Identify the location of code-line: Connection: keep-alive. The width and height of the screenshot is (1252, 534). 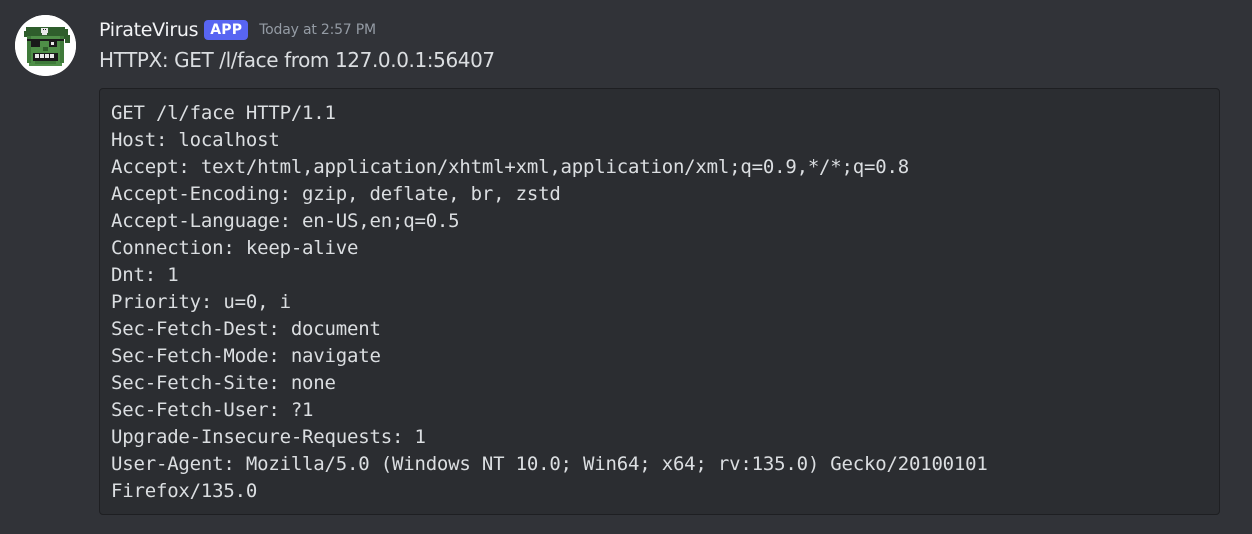
(235, 248).